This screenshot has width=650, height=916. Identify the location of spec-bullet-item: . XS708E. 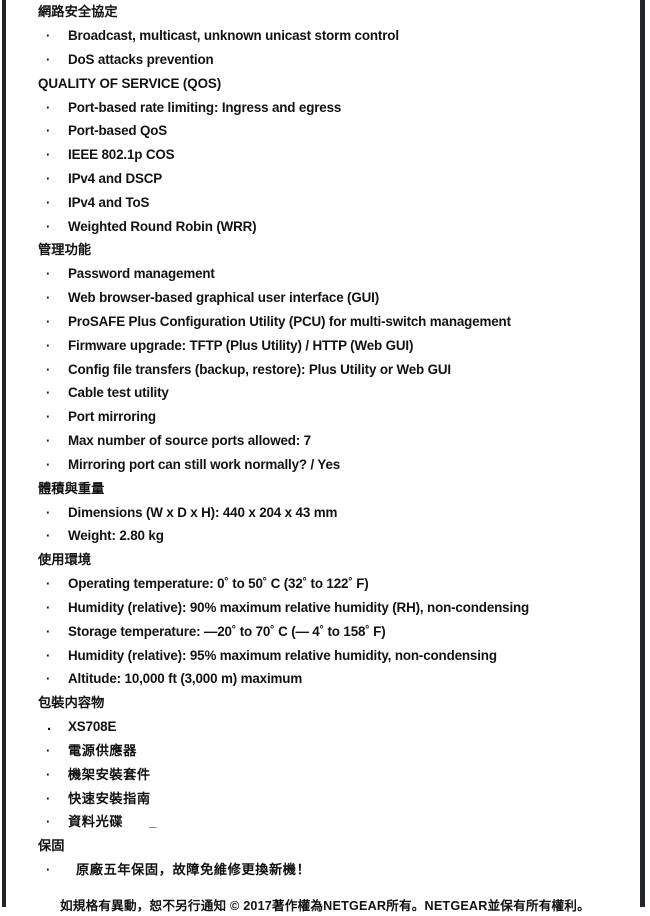
(325, 727).